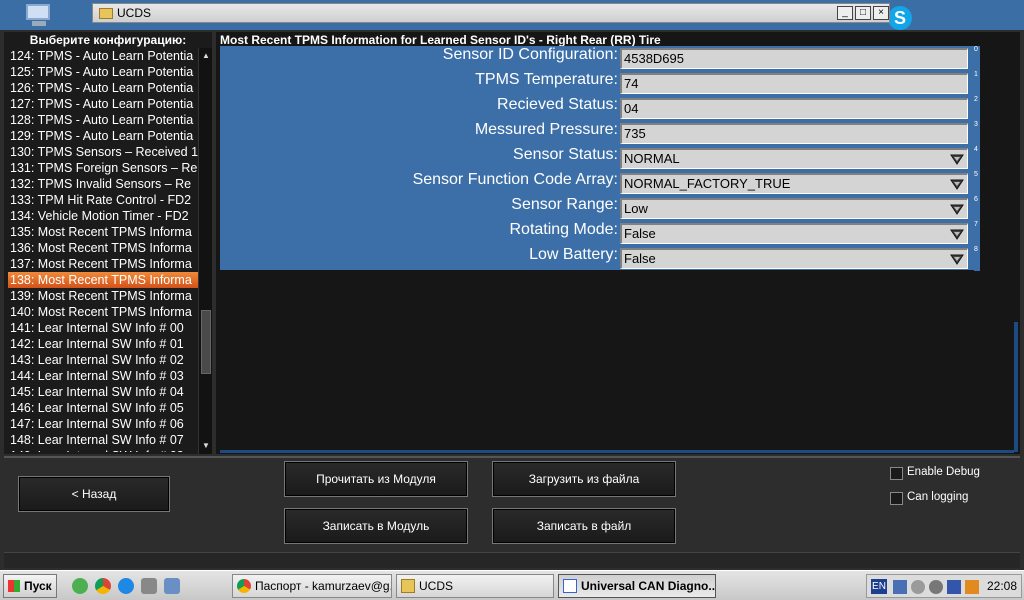  What do you see at coordinates (103, 232) in the screenshot?
I see `config-list-item: 135: Most Recent TPMS Informa` at bounding box center [103, 232].